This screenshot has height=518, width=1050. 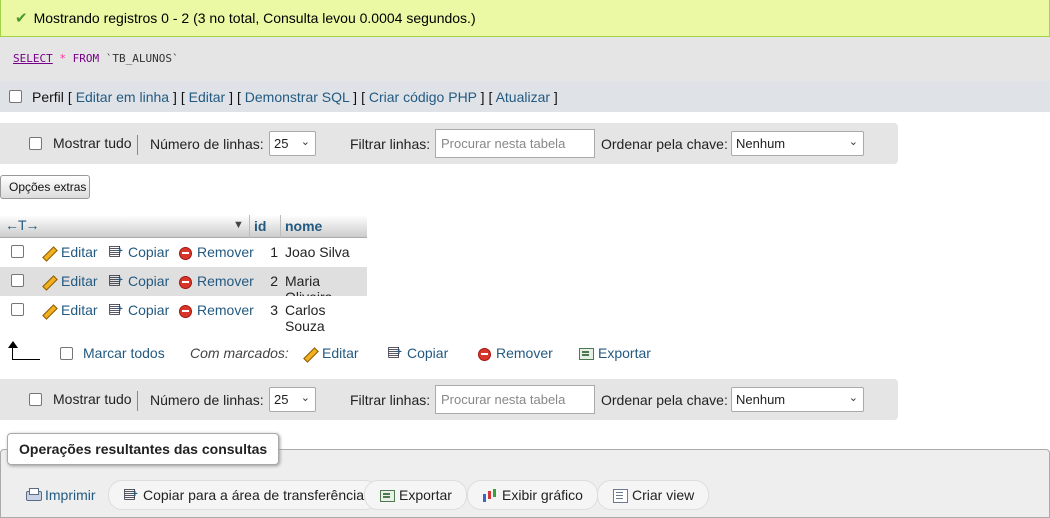 What do you see at coordinates (66, 353) in the screenshot?
I see `check-all-checkbox` at bounding box center [66, 353].